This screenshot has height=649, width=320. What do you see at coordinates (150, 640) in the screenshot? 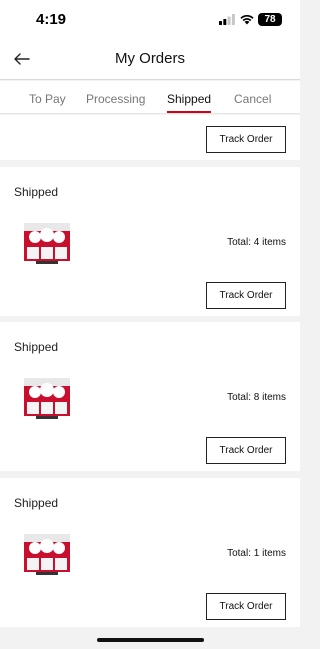
I see `home-indicator` at bounding box center [150, 640].